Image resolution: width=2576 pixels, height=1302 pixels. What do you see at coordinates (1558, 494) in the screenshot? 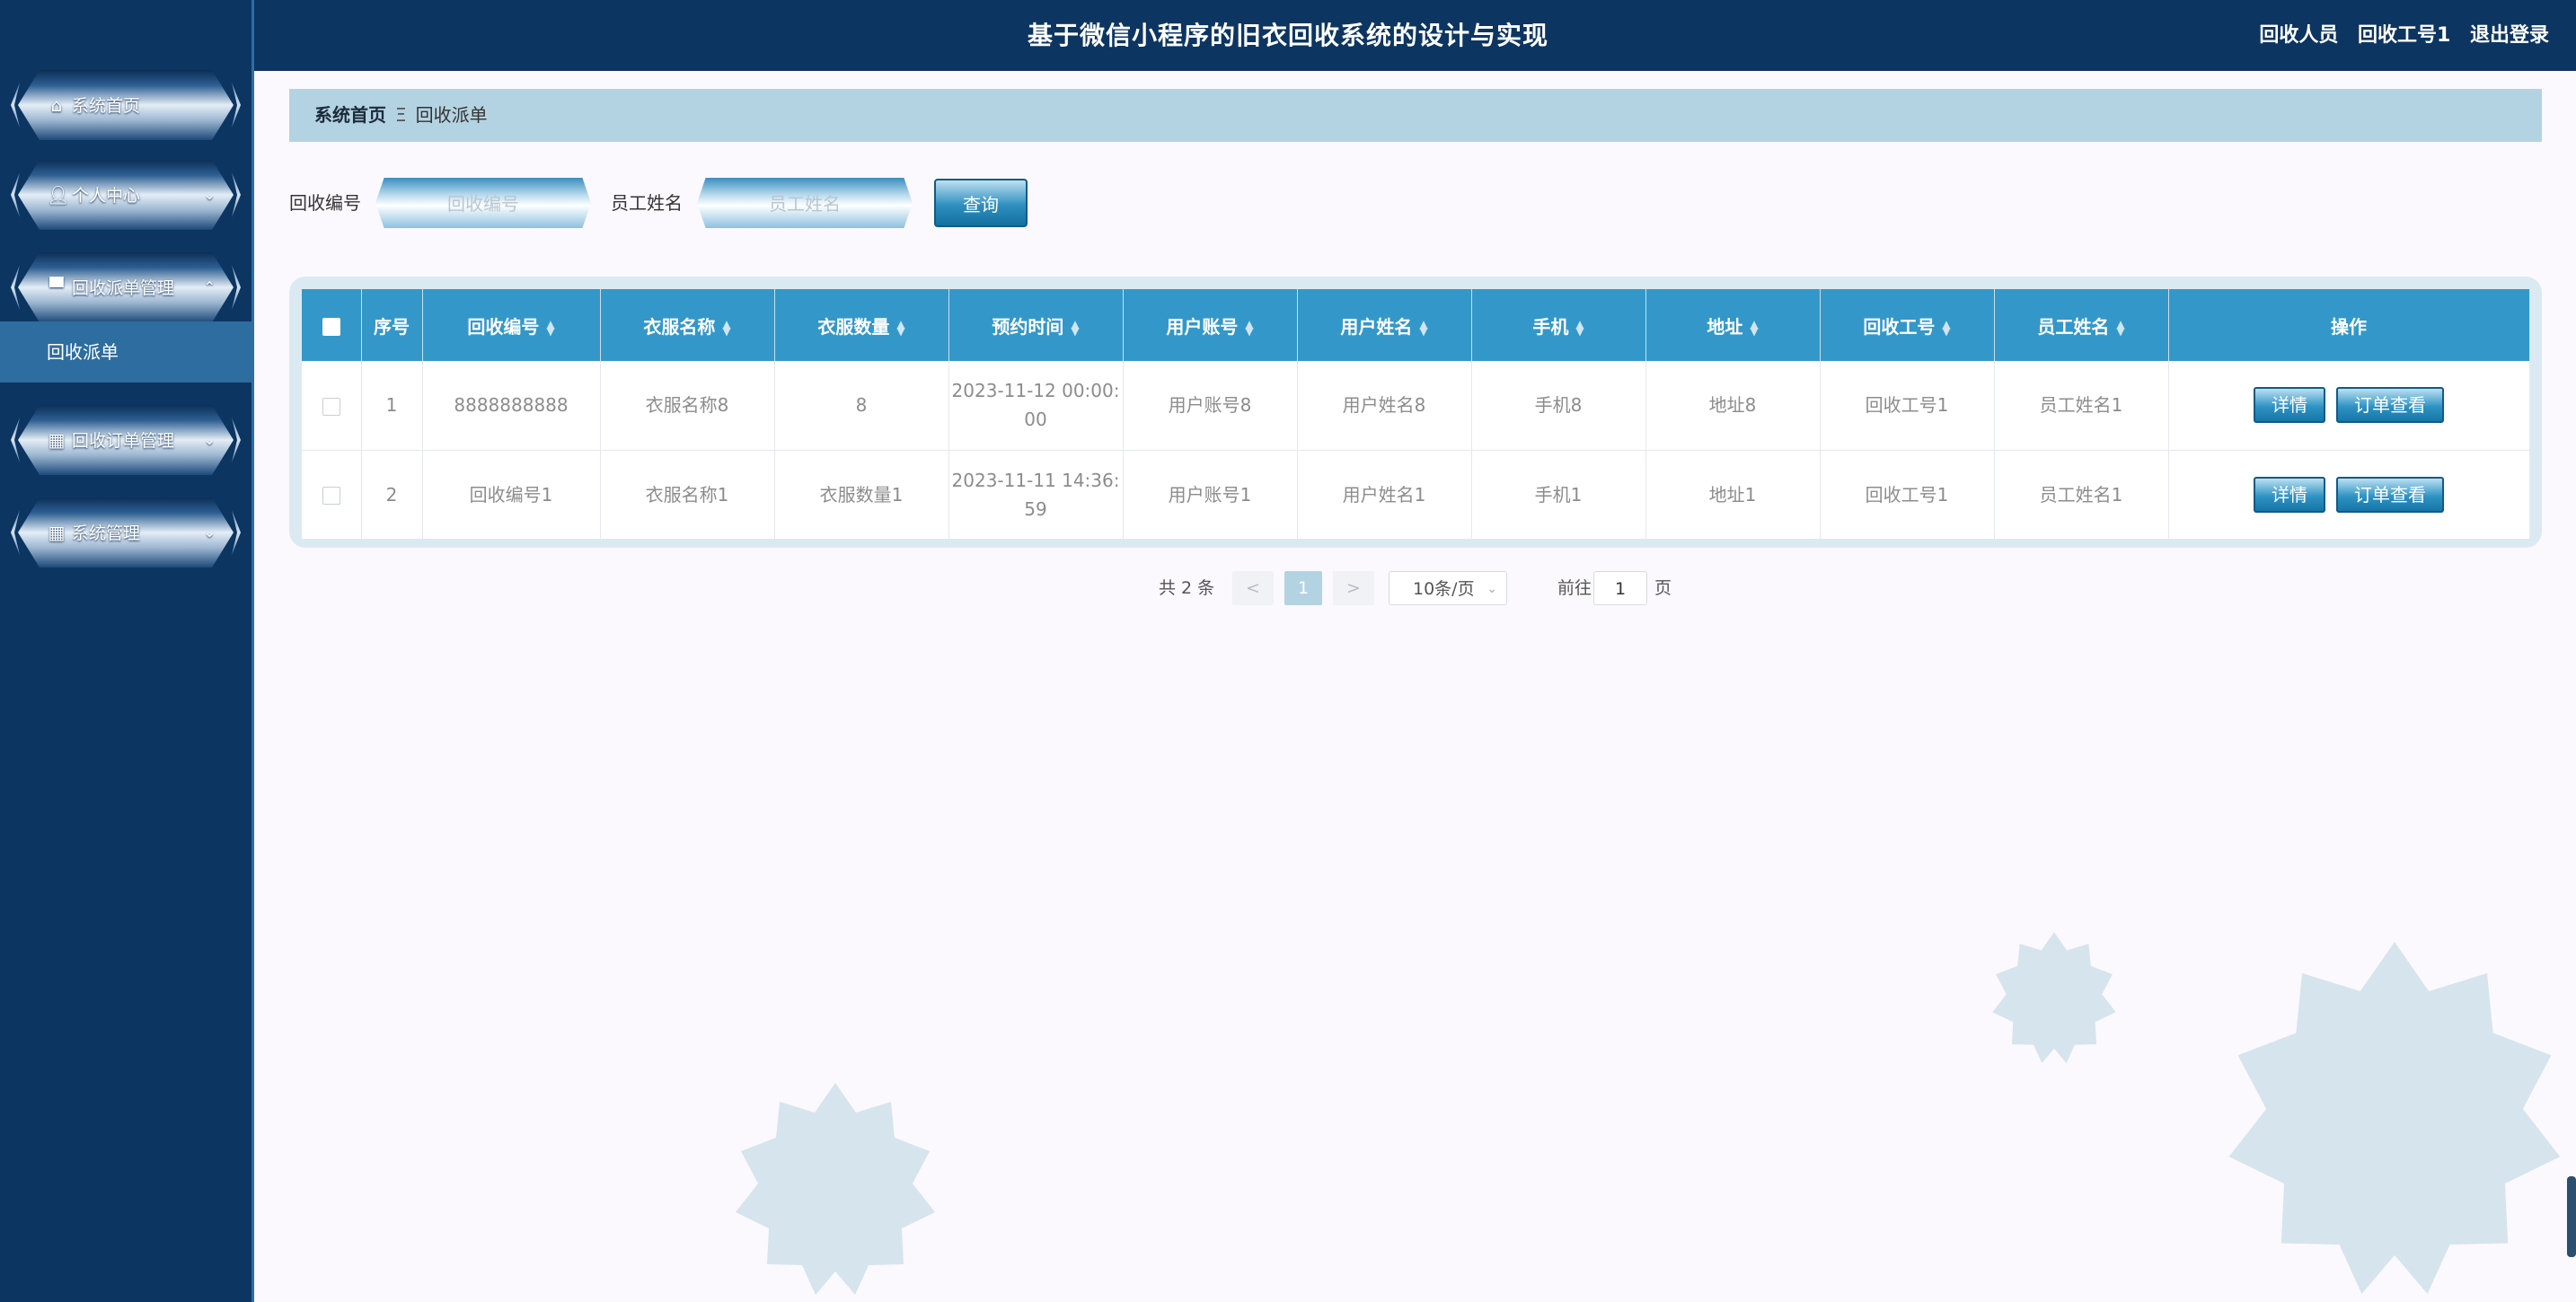
I see `cell-phone: 手机1` at bounding box center [1558, 494].